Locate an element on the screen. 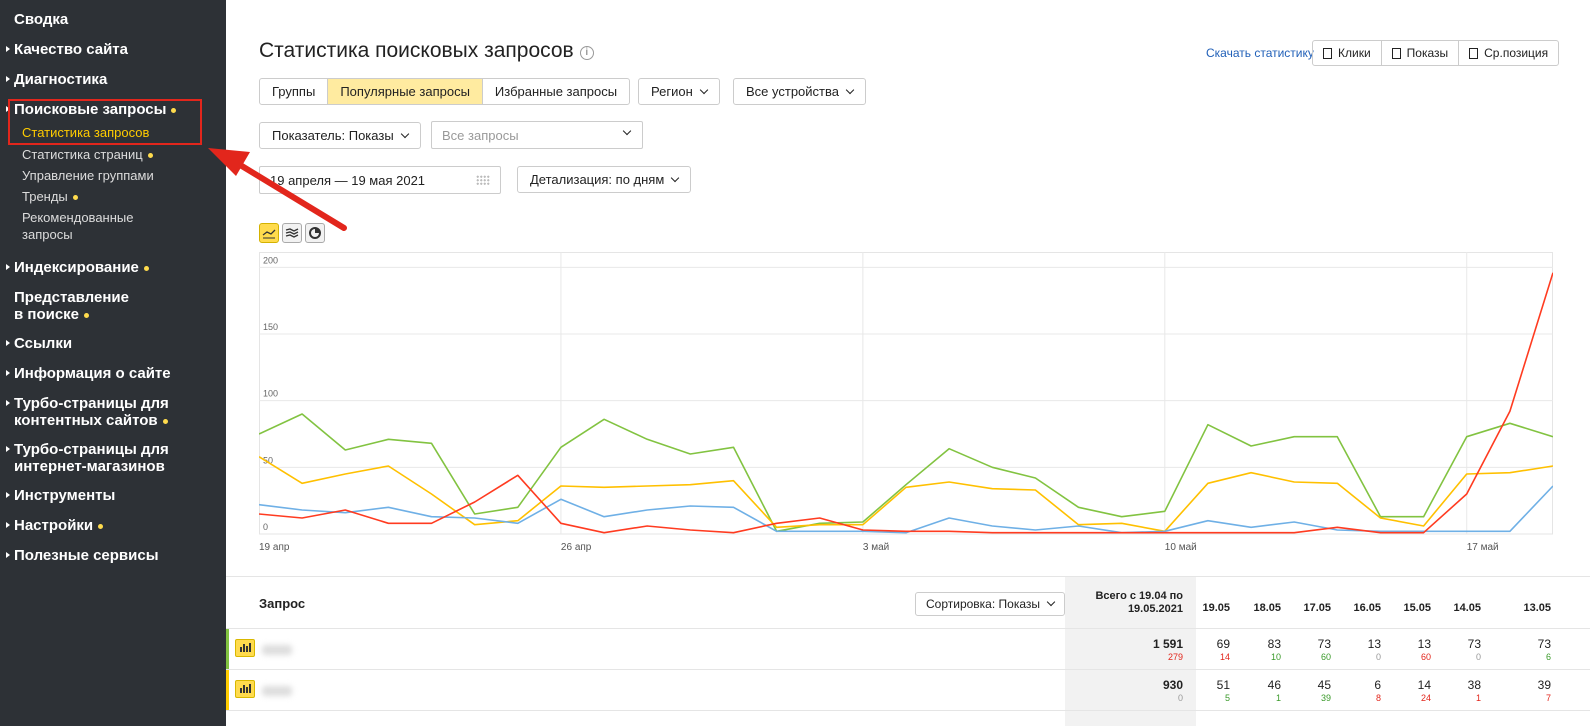 This screenshot has height=726, width=1590. total-value: 930 is located at coordinates (1172, 685).